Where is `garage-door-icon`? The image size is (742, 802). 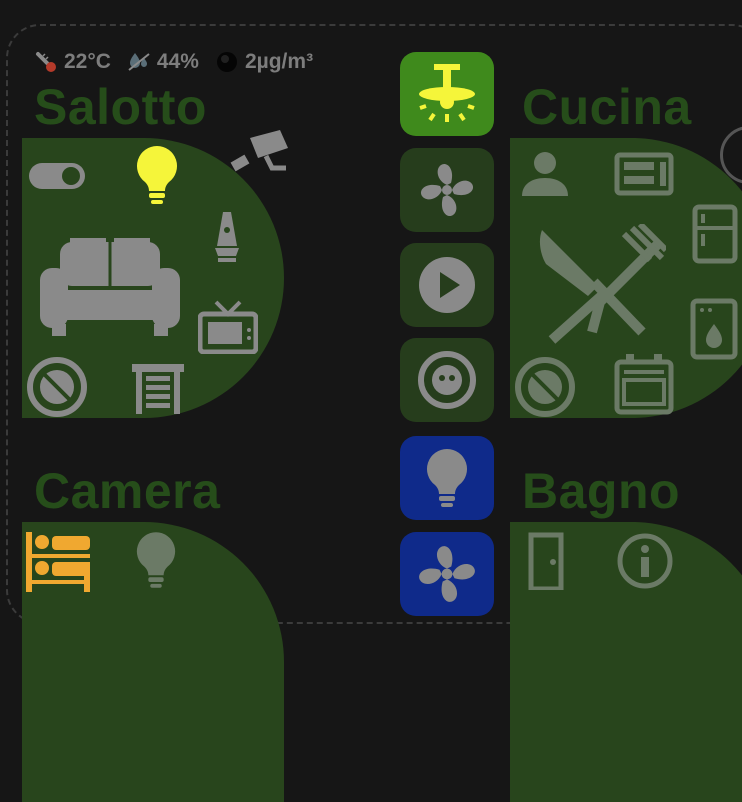 garage-door-icon is located at coordinates (158, 389).